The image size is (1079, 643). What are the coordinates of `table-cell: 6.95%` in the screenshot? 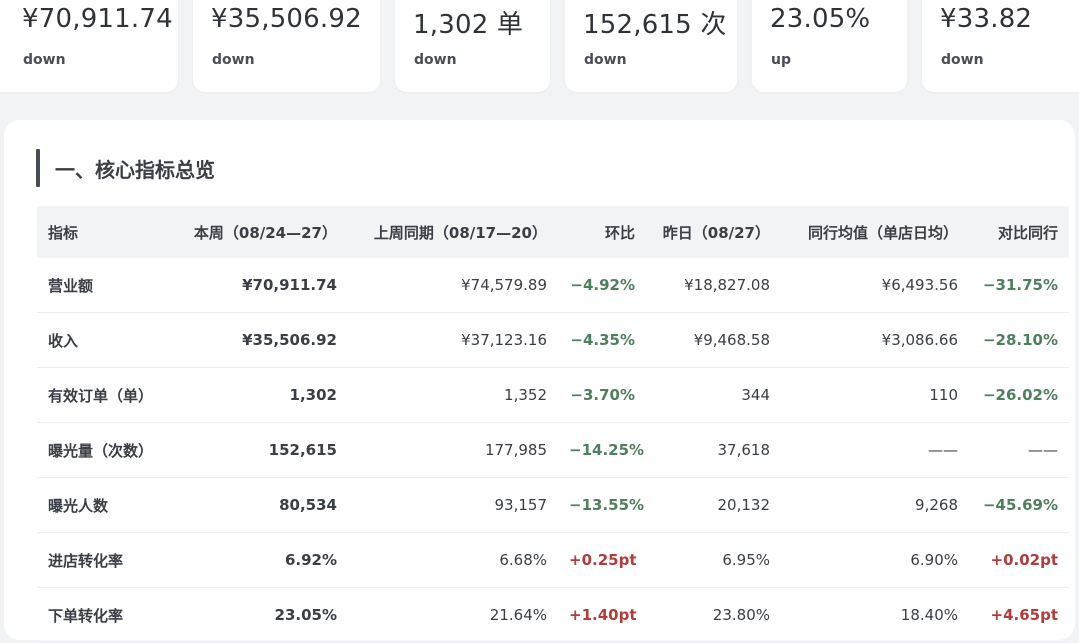 It's located at (713, 560).